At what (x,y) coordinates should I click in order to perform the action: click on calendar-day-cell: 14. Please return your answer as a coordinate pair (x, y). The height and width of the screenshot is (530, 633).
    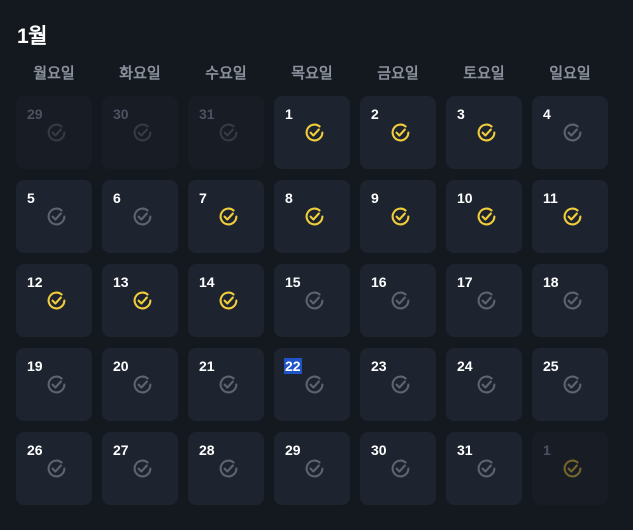
    Looking at the image, I should click on (226, 300).